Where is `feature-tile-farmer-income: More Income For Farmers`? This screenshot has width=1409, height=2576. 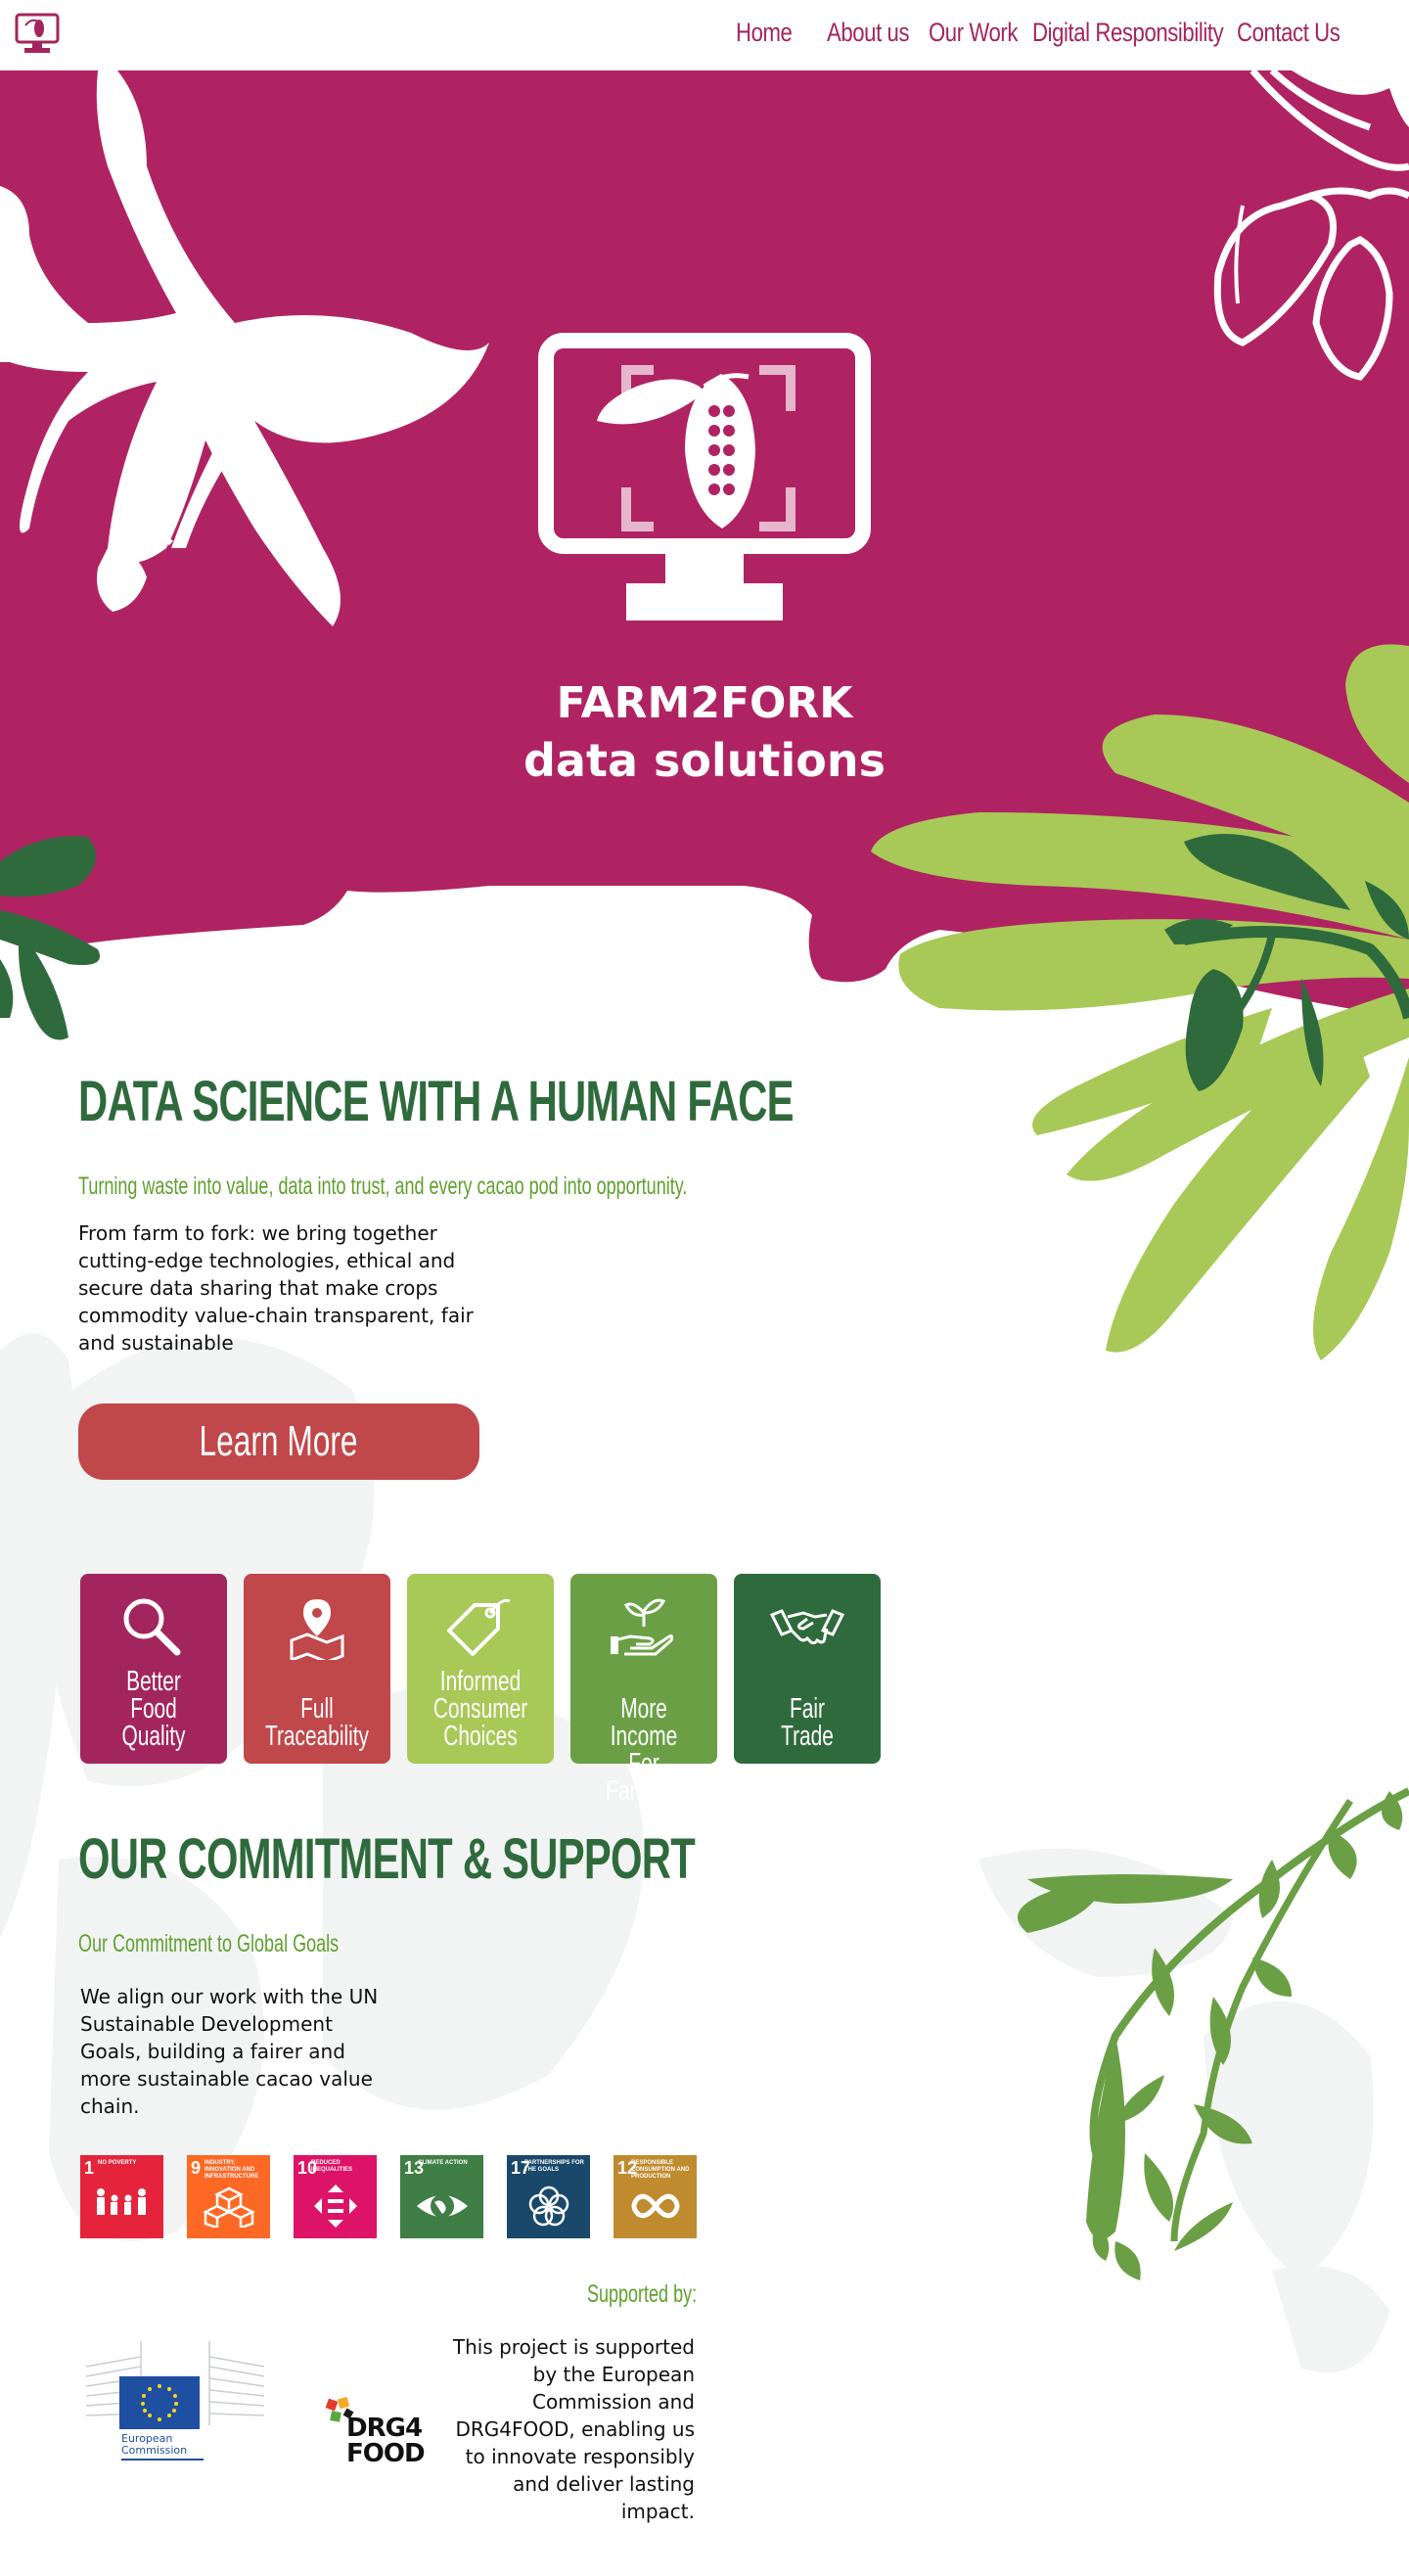
feature-tile-farmer-income: More Income For Farmers is located at coordinates (643, 1690).